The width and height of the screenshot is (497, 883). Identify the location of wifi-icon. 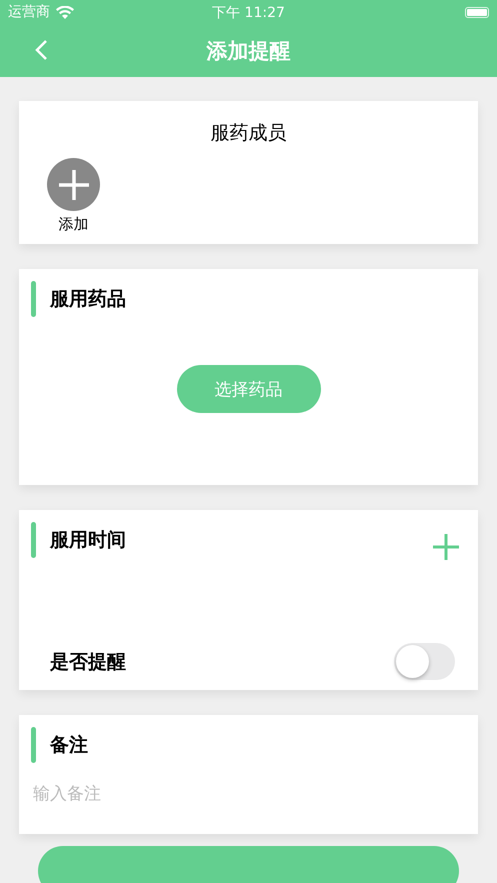
(65, 12).